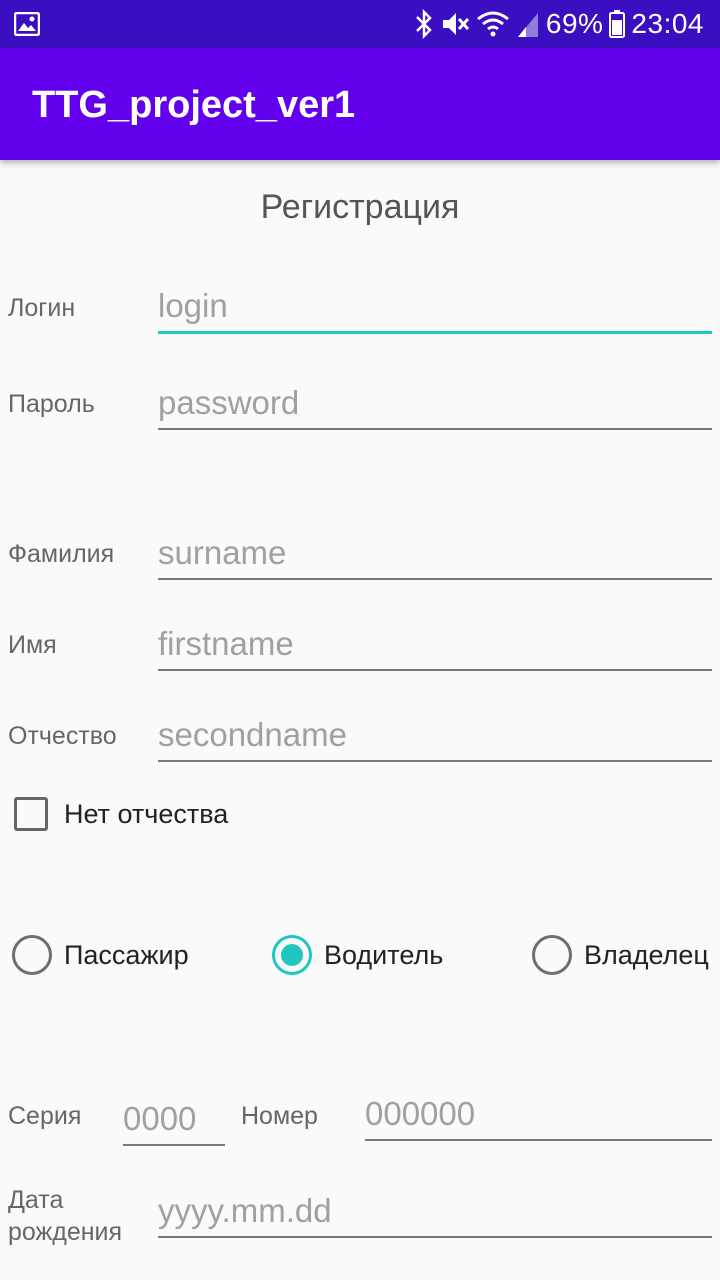 Image resolution: width=720 pixels, height=1280 pixels. Describe the element at coordinates (383, 955) in the screenshot. I see `radio-driver-label: Водитель` at that location.